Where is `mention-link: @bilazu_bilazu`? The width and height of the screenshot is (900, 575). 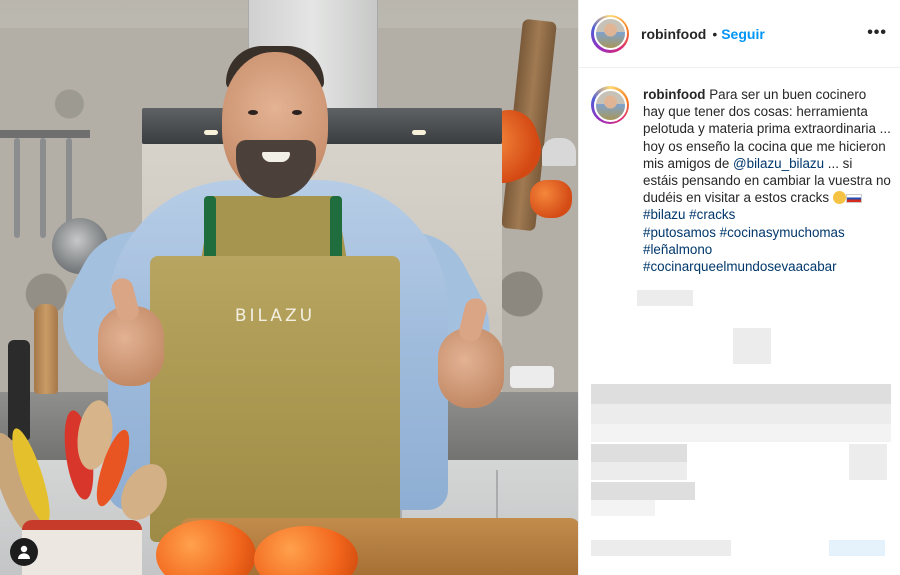 mention-link: @bilazu_bilazu is located at coordinates (778, 163).